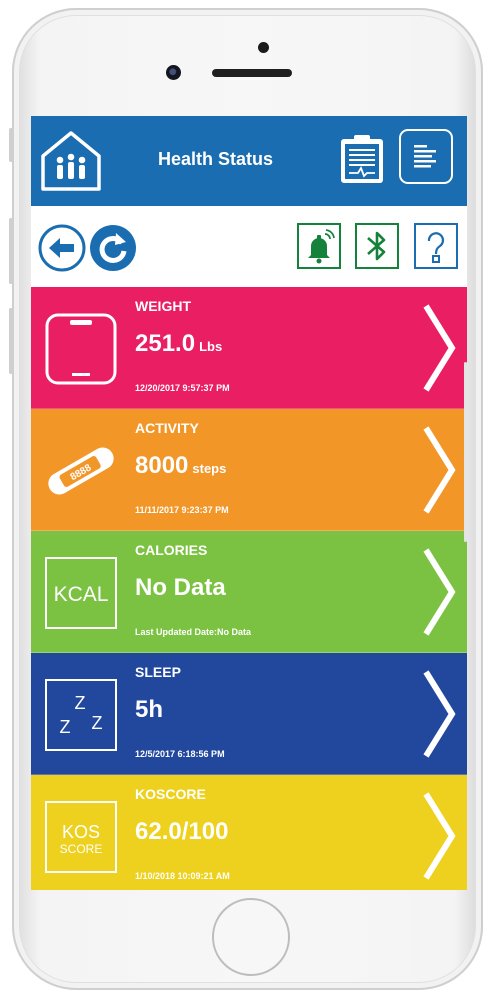 The height and width of the screenshot is (997, 491). I want to click on metric-row-sleep: Z Z Z SLEEP 5h 12/5/2017 6:18:56 PM, so click(249, 714).